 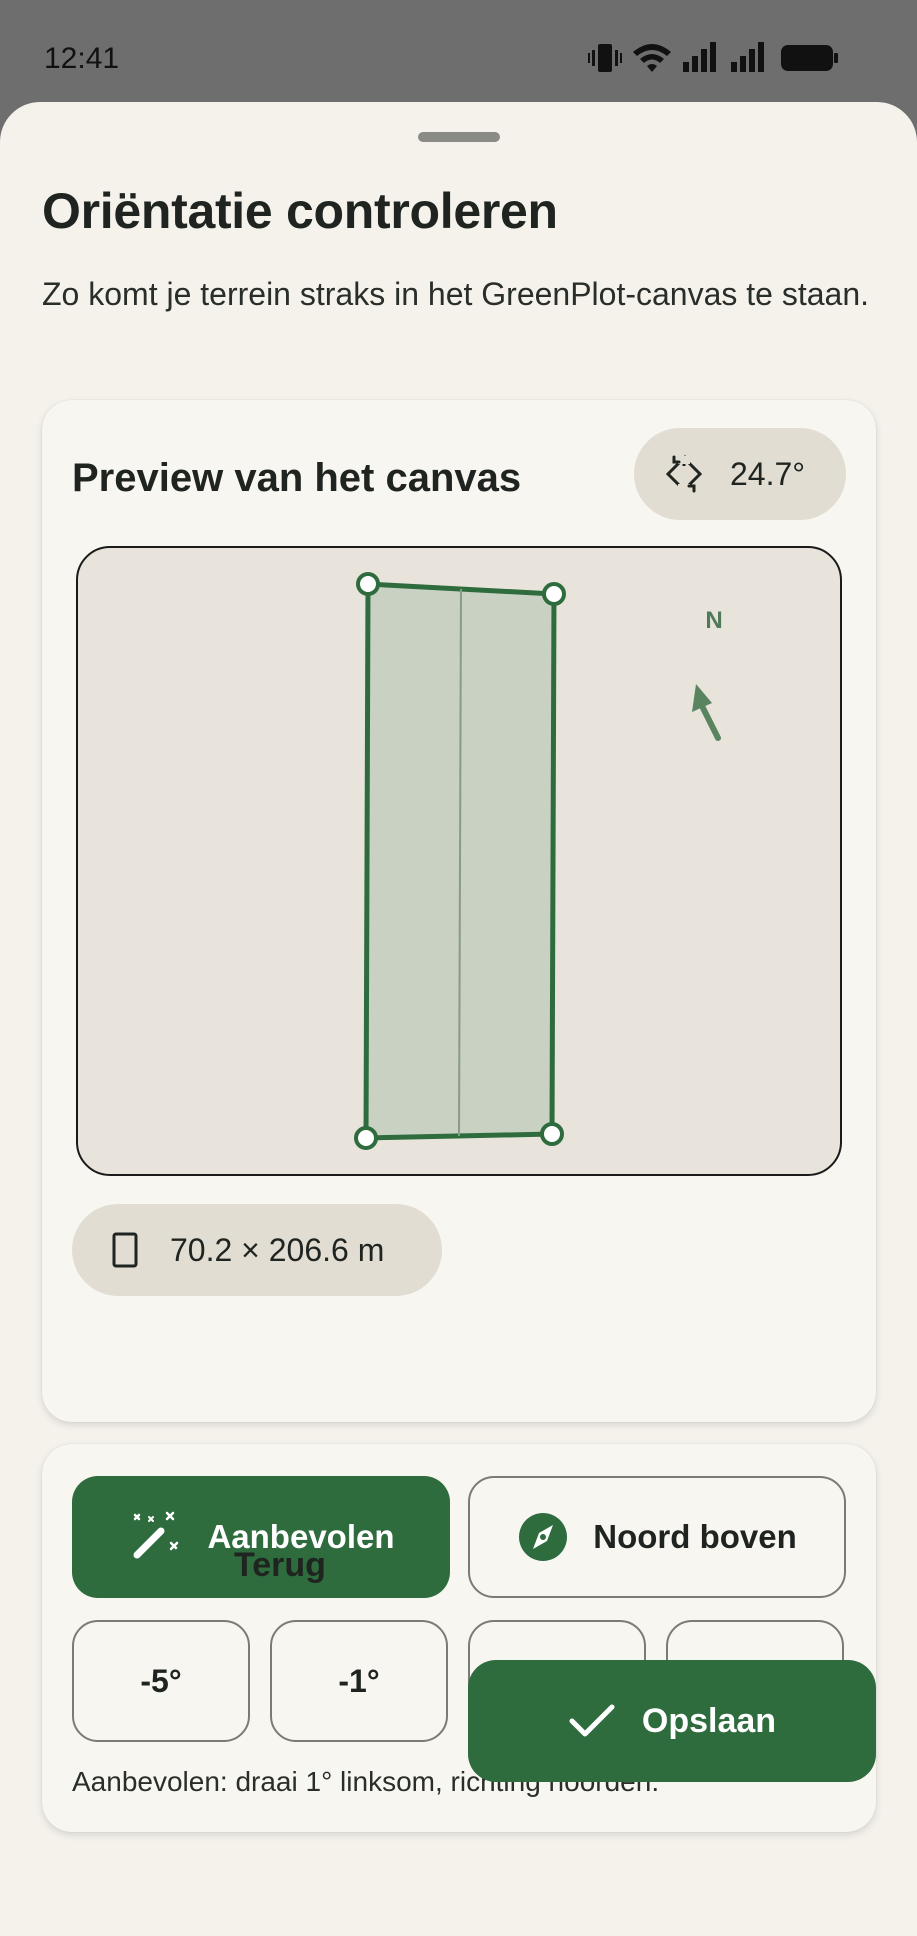 I want to click on status-bar: 12:41, so click(x=458, y=55).